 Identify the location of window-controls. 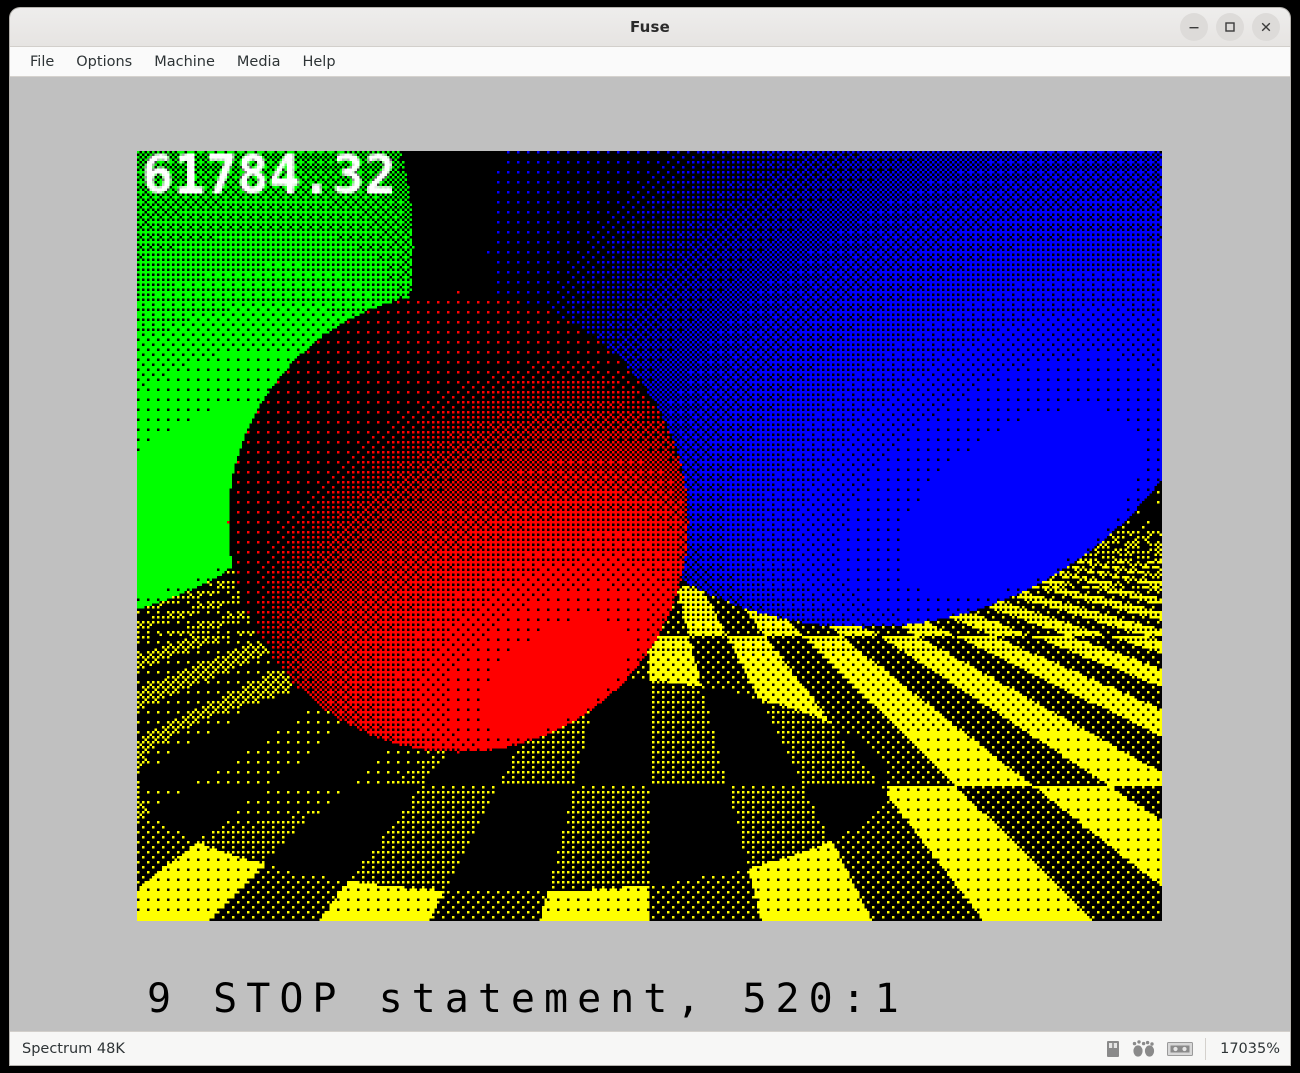
(1230, 27).